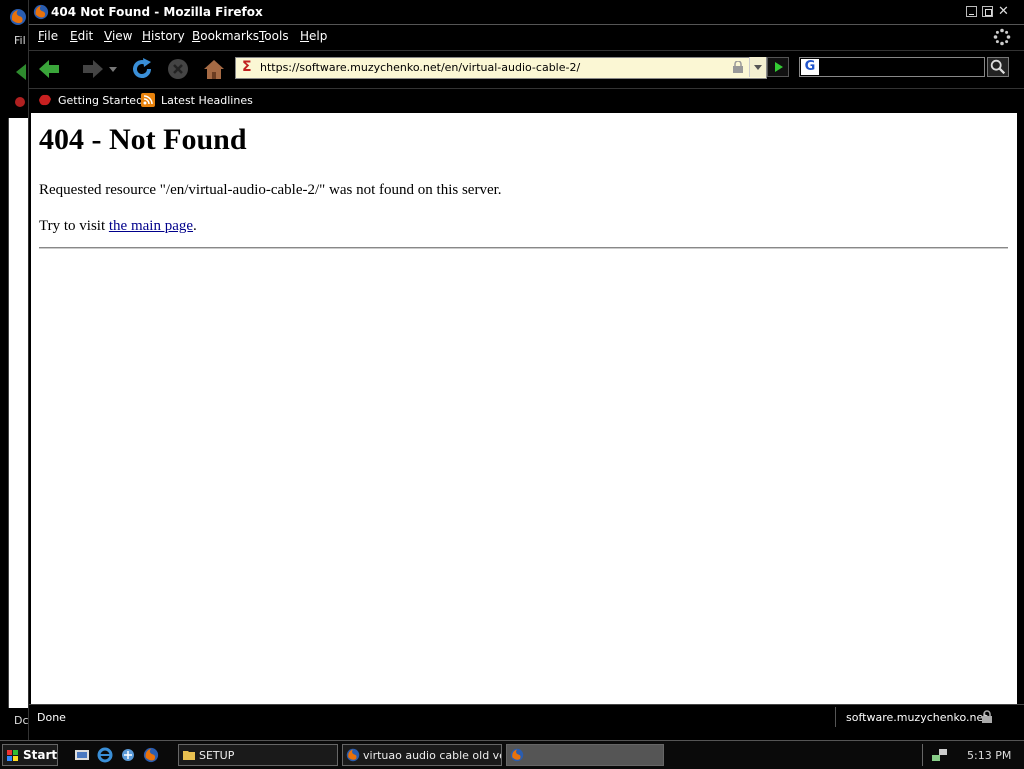  What do you see at coordinates (987, 11) in the screenshot?
I see `maximize-button` at bounding box center [987, 11].